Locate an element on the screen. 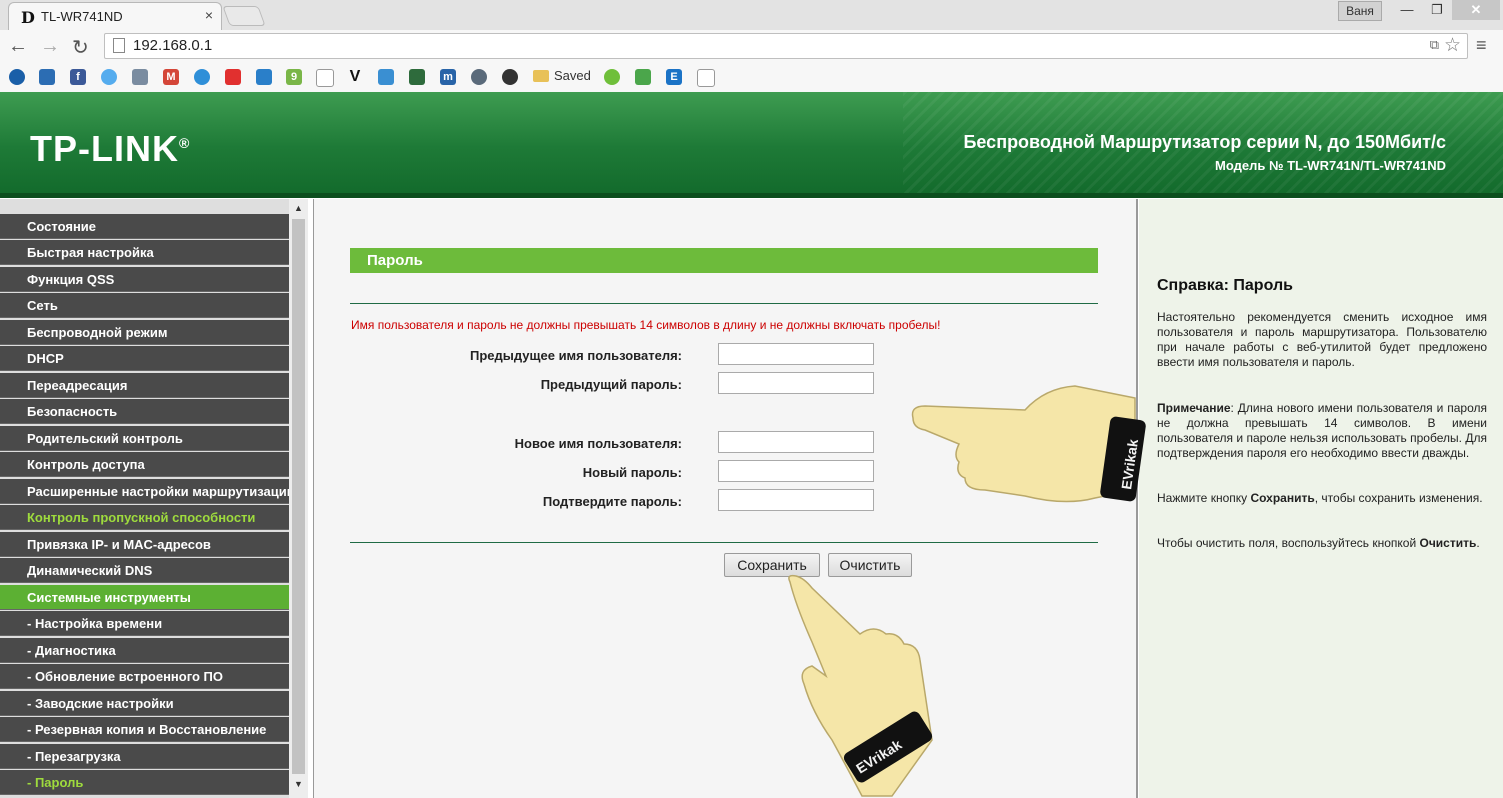 The image size is (1503, 798). confirm-password-field is located at coordinates (796, 500).